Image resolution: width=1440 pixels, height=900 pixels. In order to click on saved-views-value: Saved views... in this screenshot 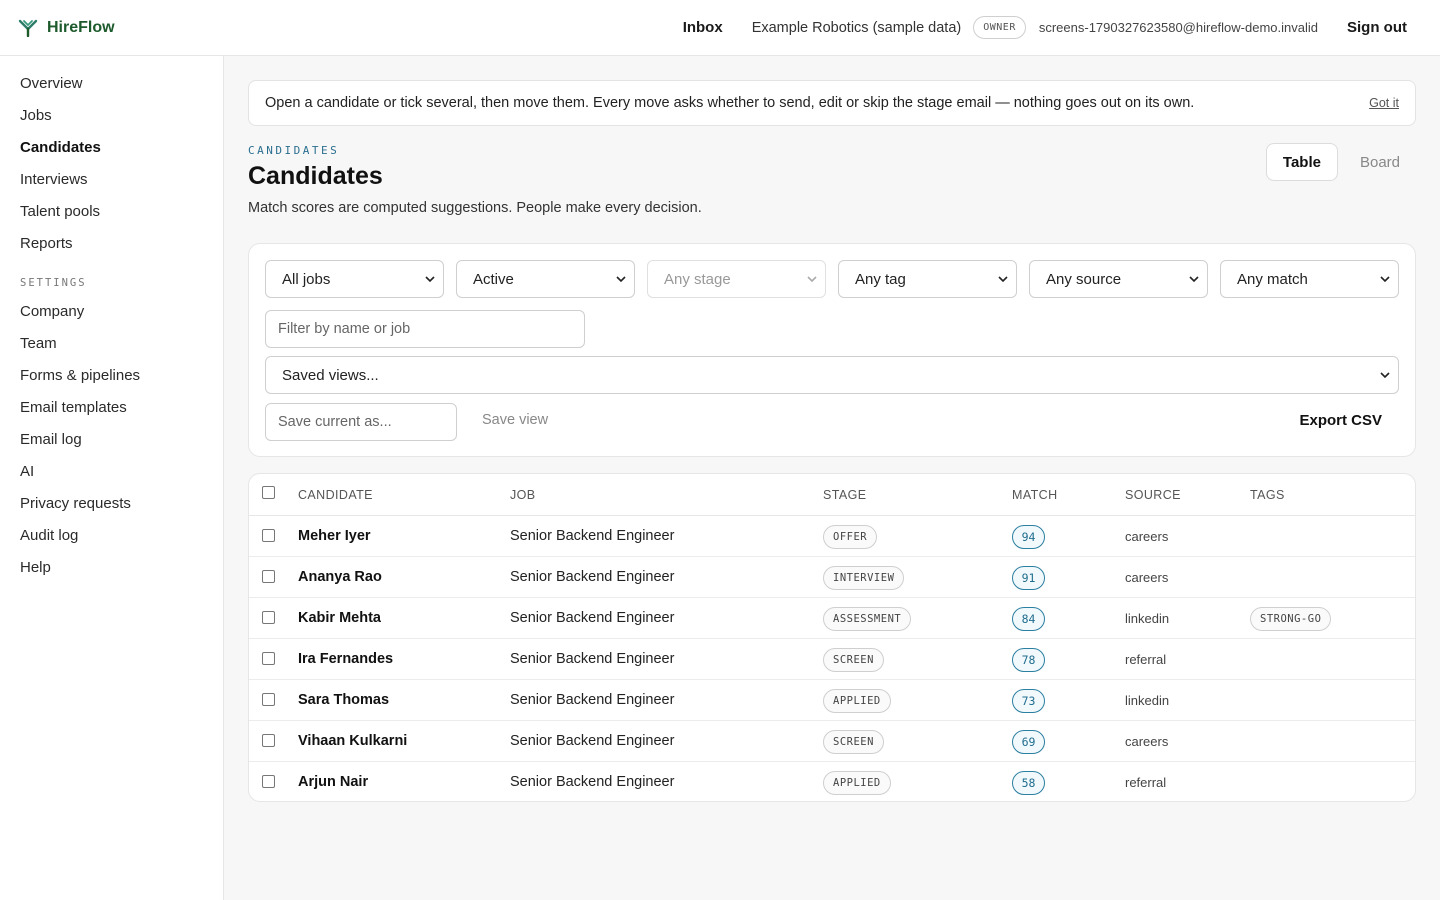, I will do `click(330, 375)`.